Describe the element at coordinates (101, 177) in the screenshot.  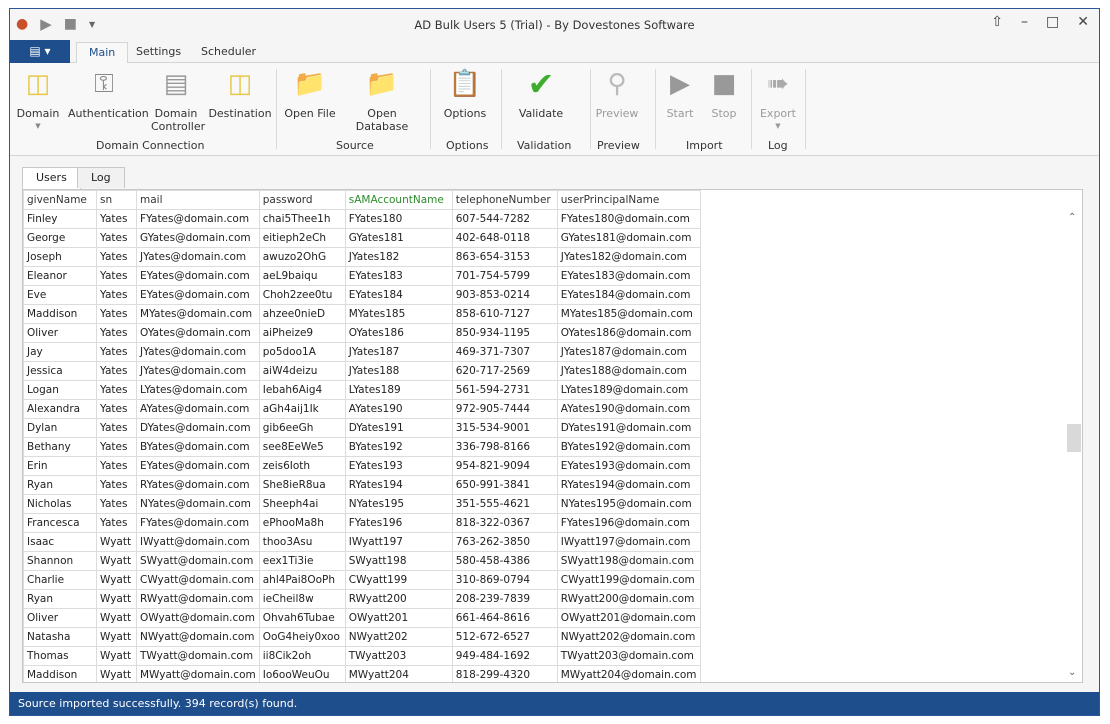
I see `tab-log: Log` at that location.